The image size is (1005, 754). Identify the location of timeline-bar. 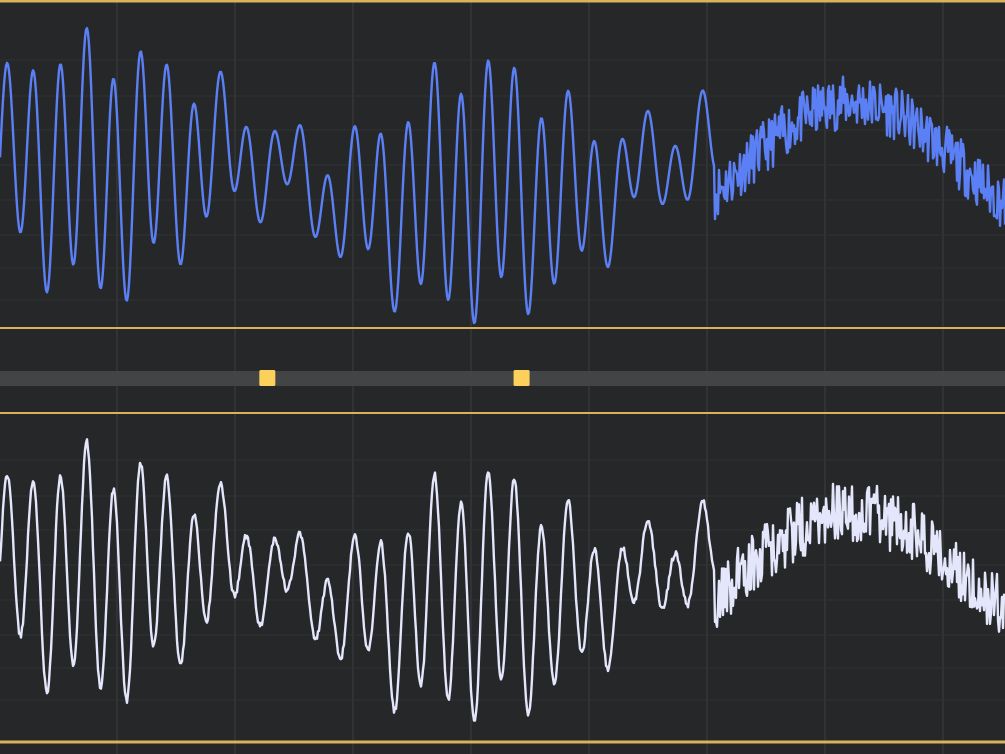
(502, 378).